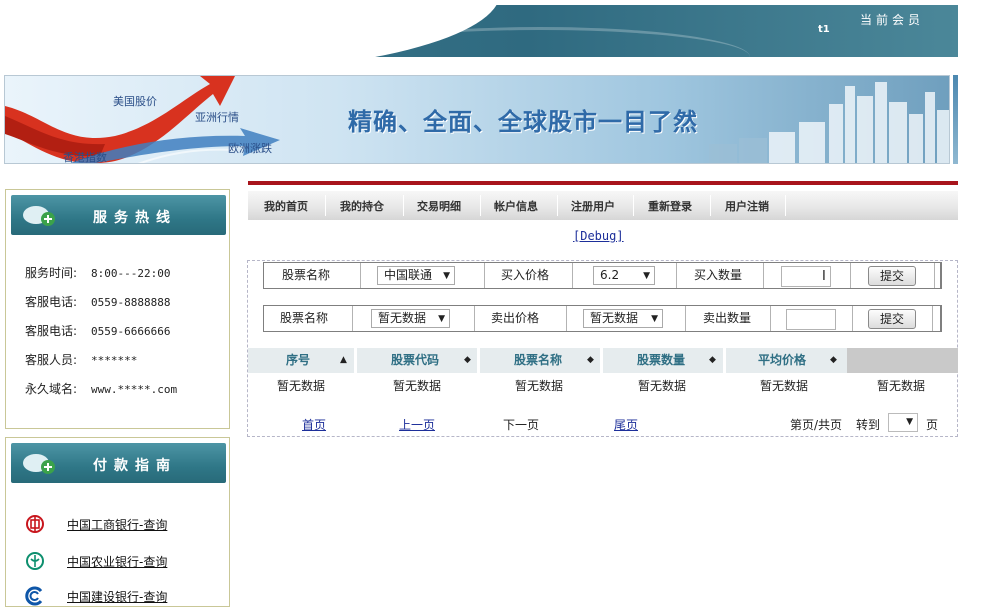 Image resolution: width=1007 pixels, height=609 pixels. What do you see at coordinates (39, 216) in the screenshot?
I see `chat-bubble-icon` at bounding box center [39, 216].